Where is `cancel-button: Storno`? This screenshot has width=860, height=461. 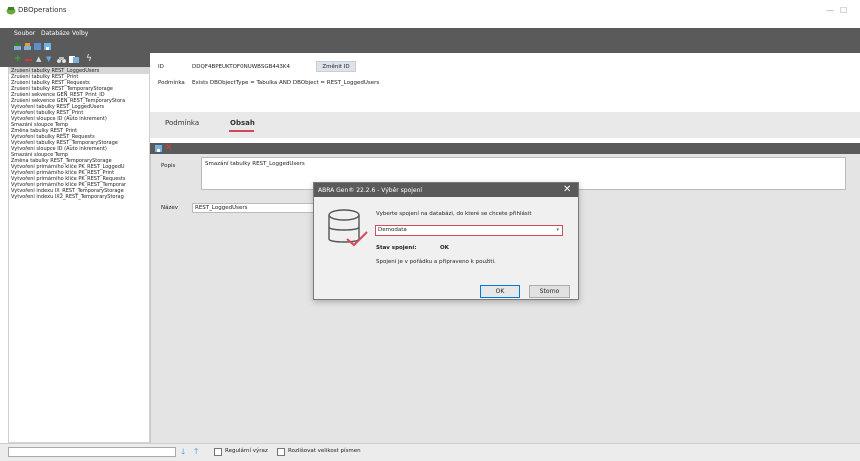 cancel-button: Storno is located at coordinates (549, 291).